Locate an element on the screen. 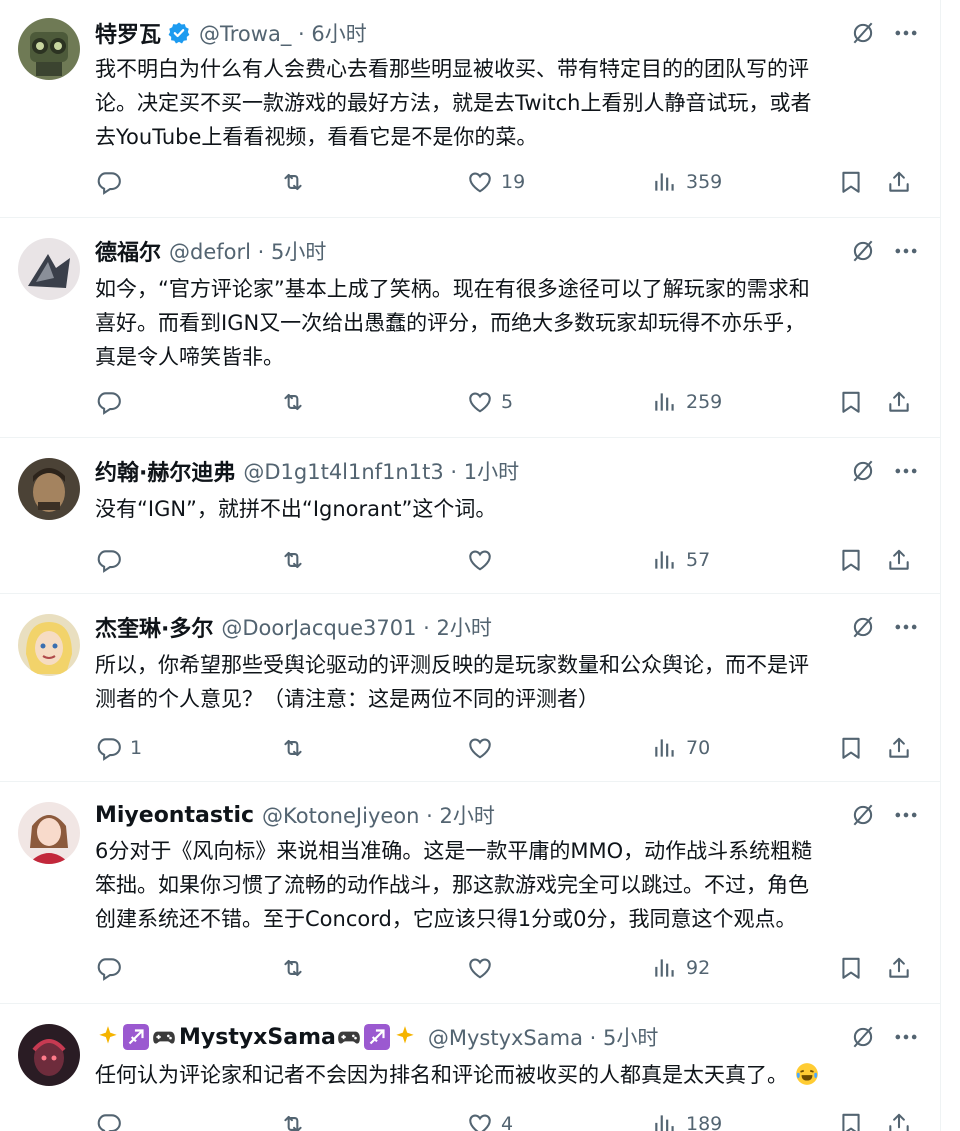  author-handle: @deforl · 5小时 is located at coordinates (247, 251).